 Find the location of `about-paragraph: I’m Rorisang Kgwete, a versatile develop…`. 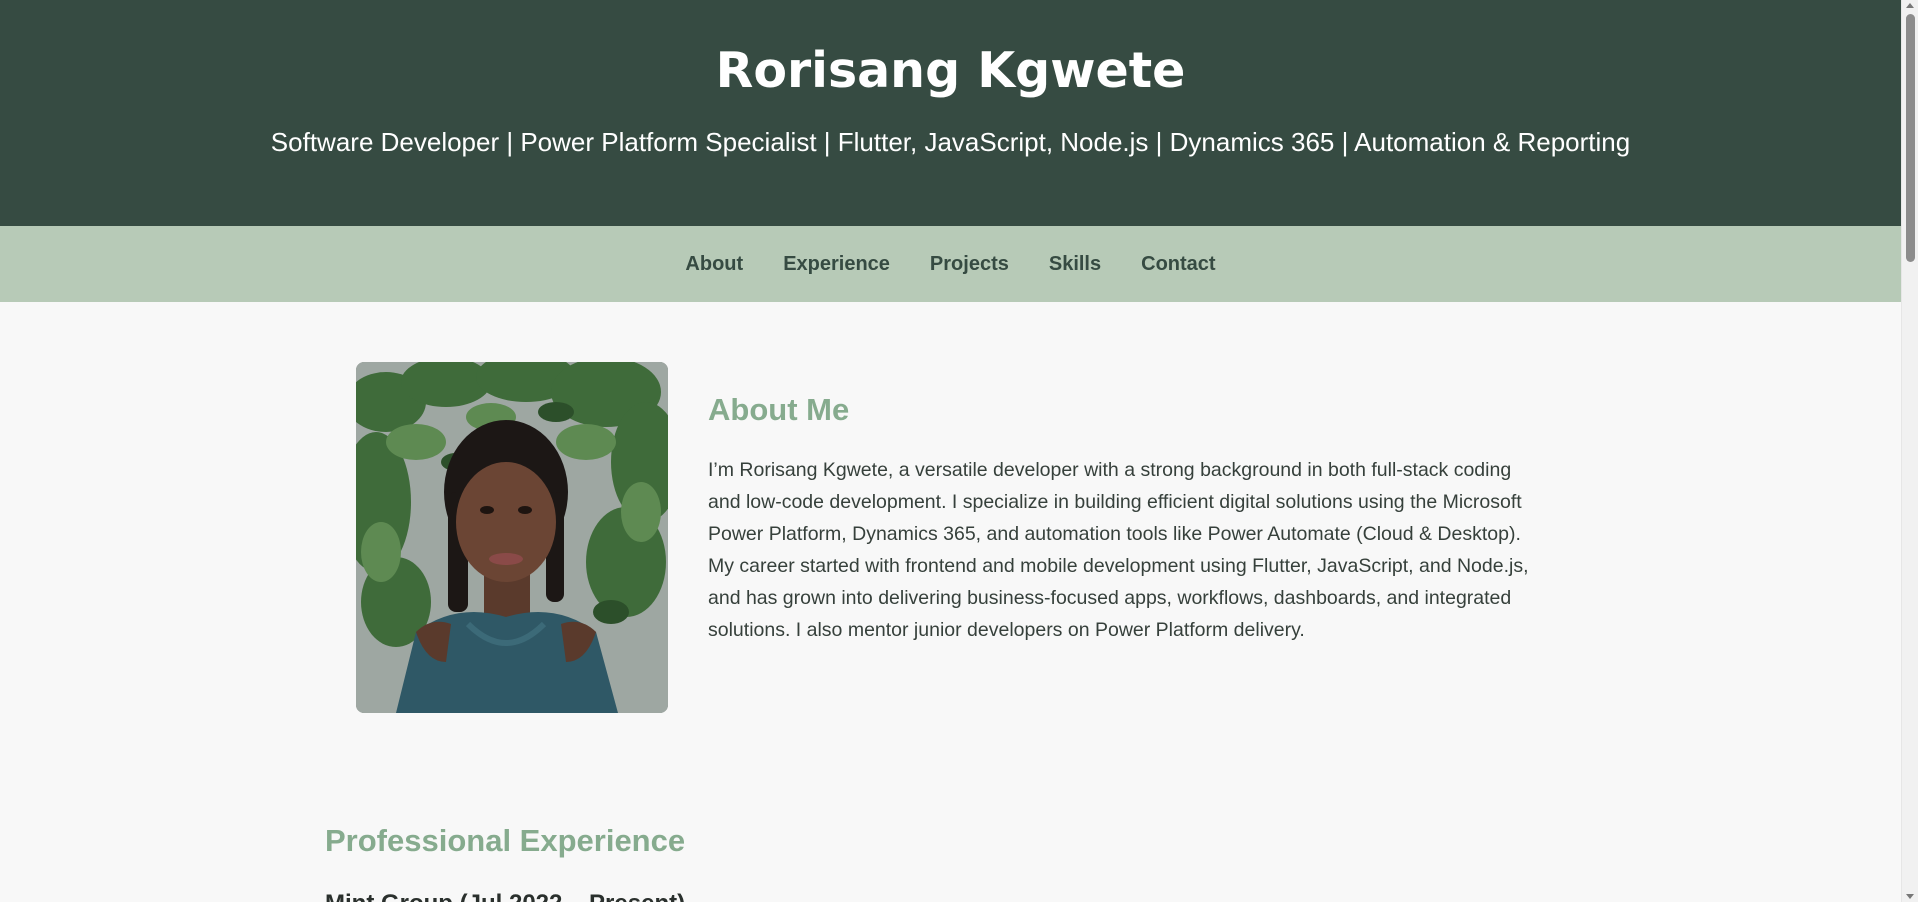

about-paragraph: I’m Rorisang Kgwete, a versatile develop… is located at coordinates (1118, 550).